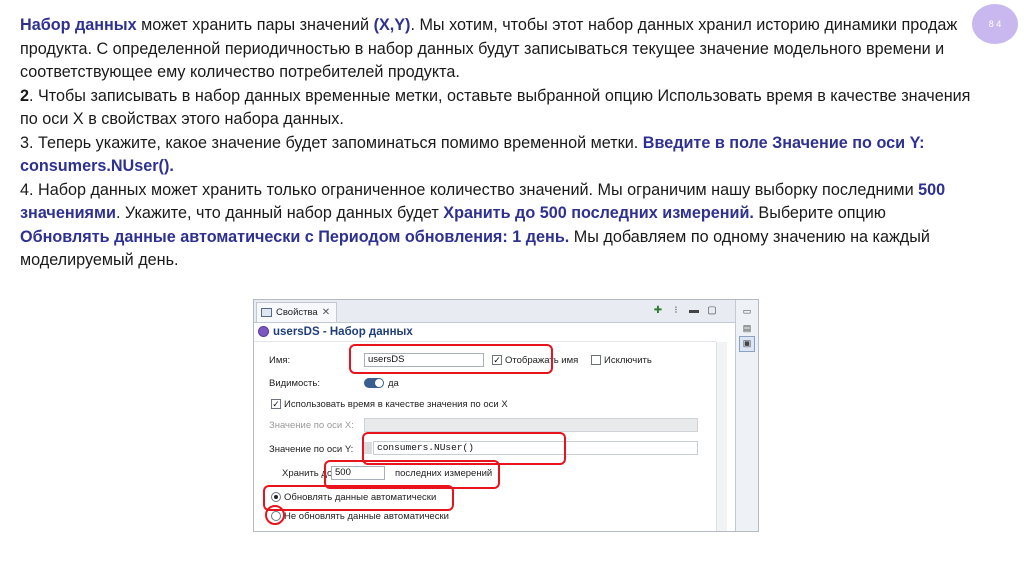 This screenshot has height=574, width=1024. I want to click on exclude-checkbox, so click(596, 360).